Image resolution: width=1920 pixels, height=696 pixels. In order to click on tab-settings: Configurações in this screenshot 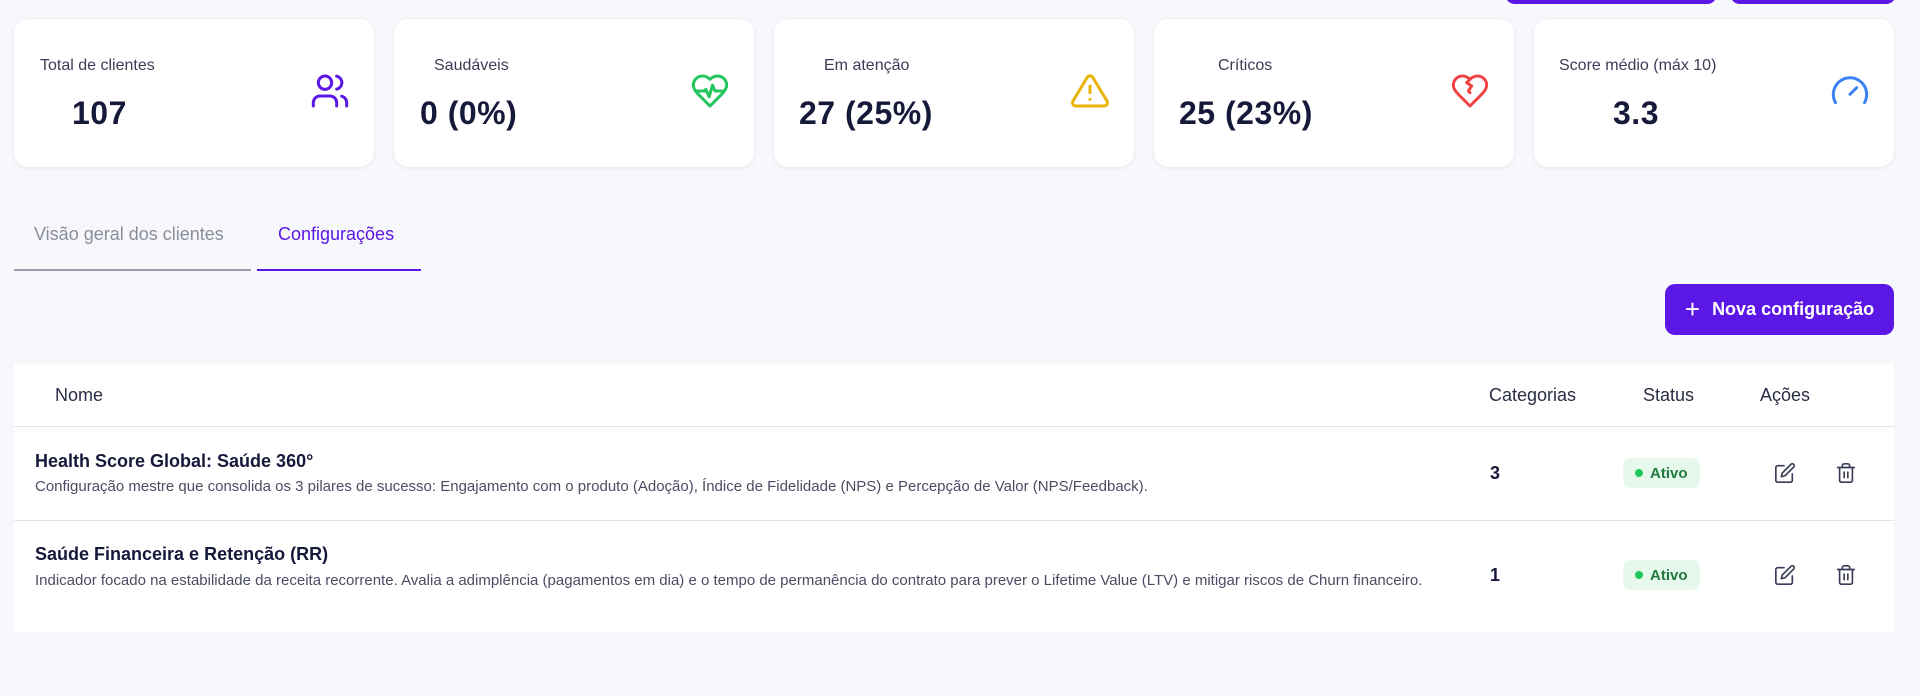, I will do `click(339, 242)`.